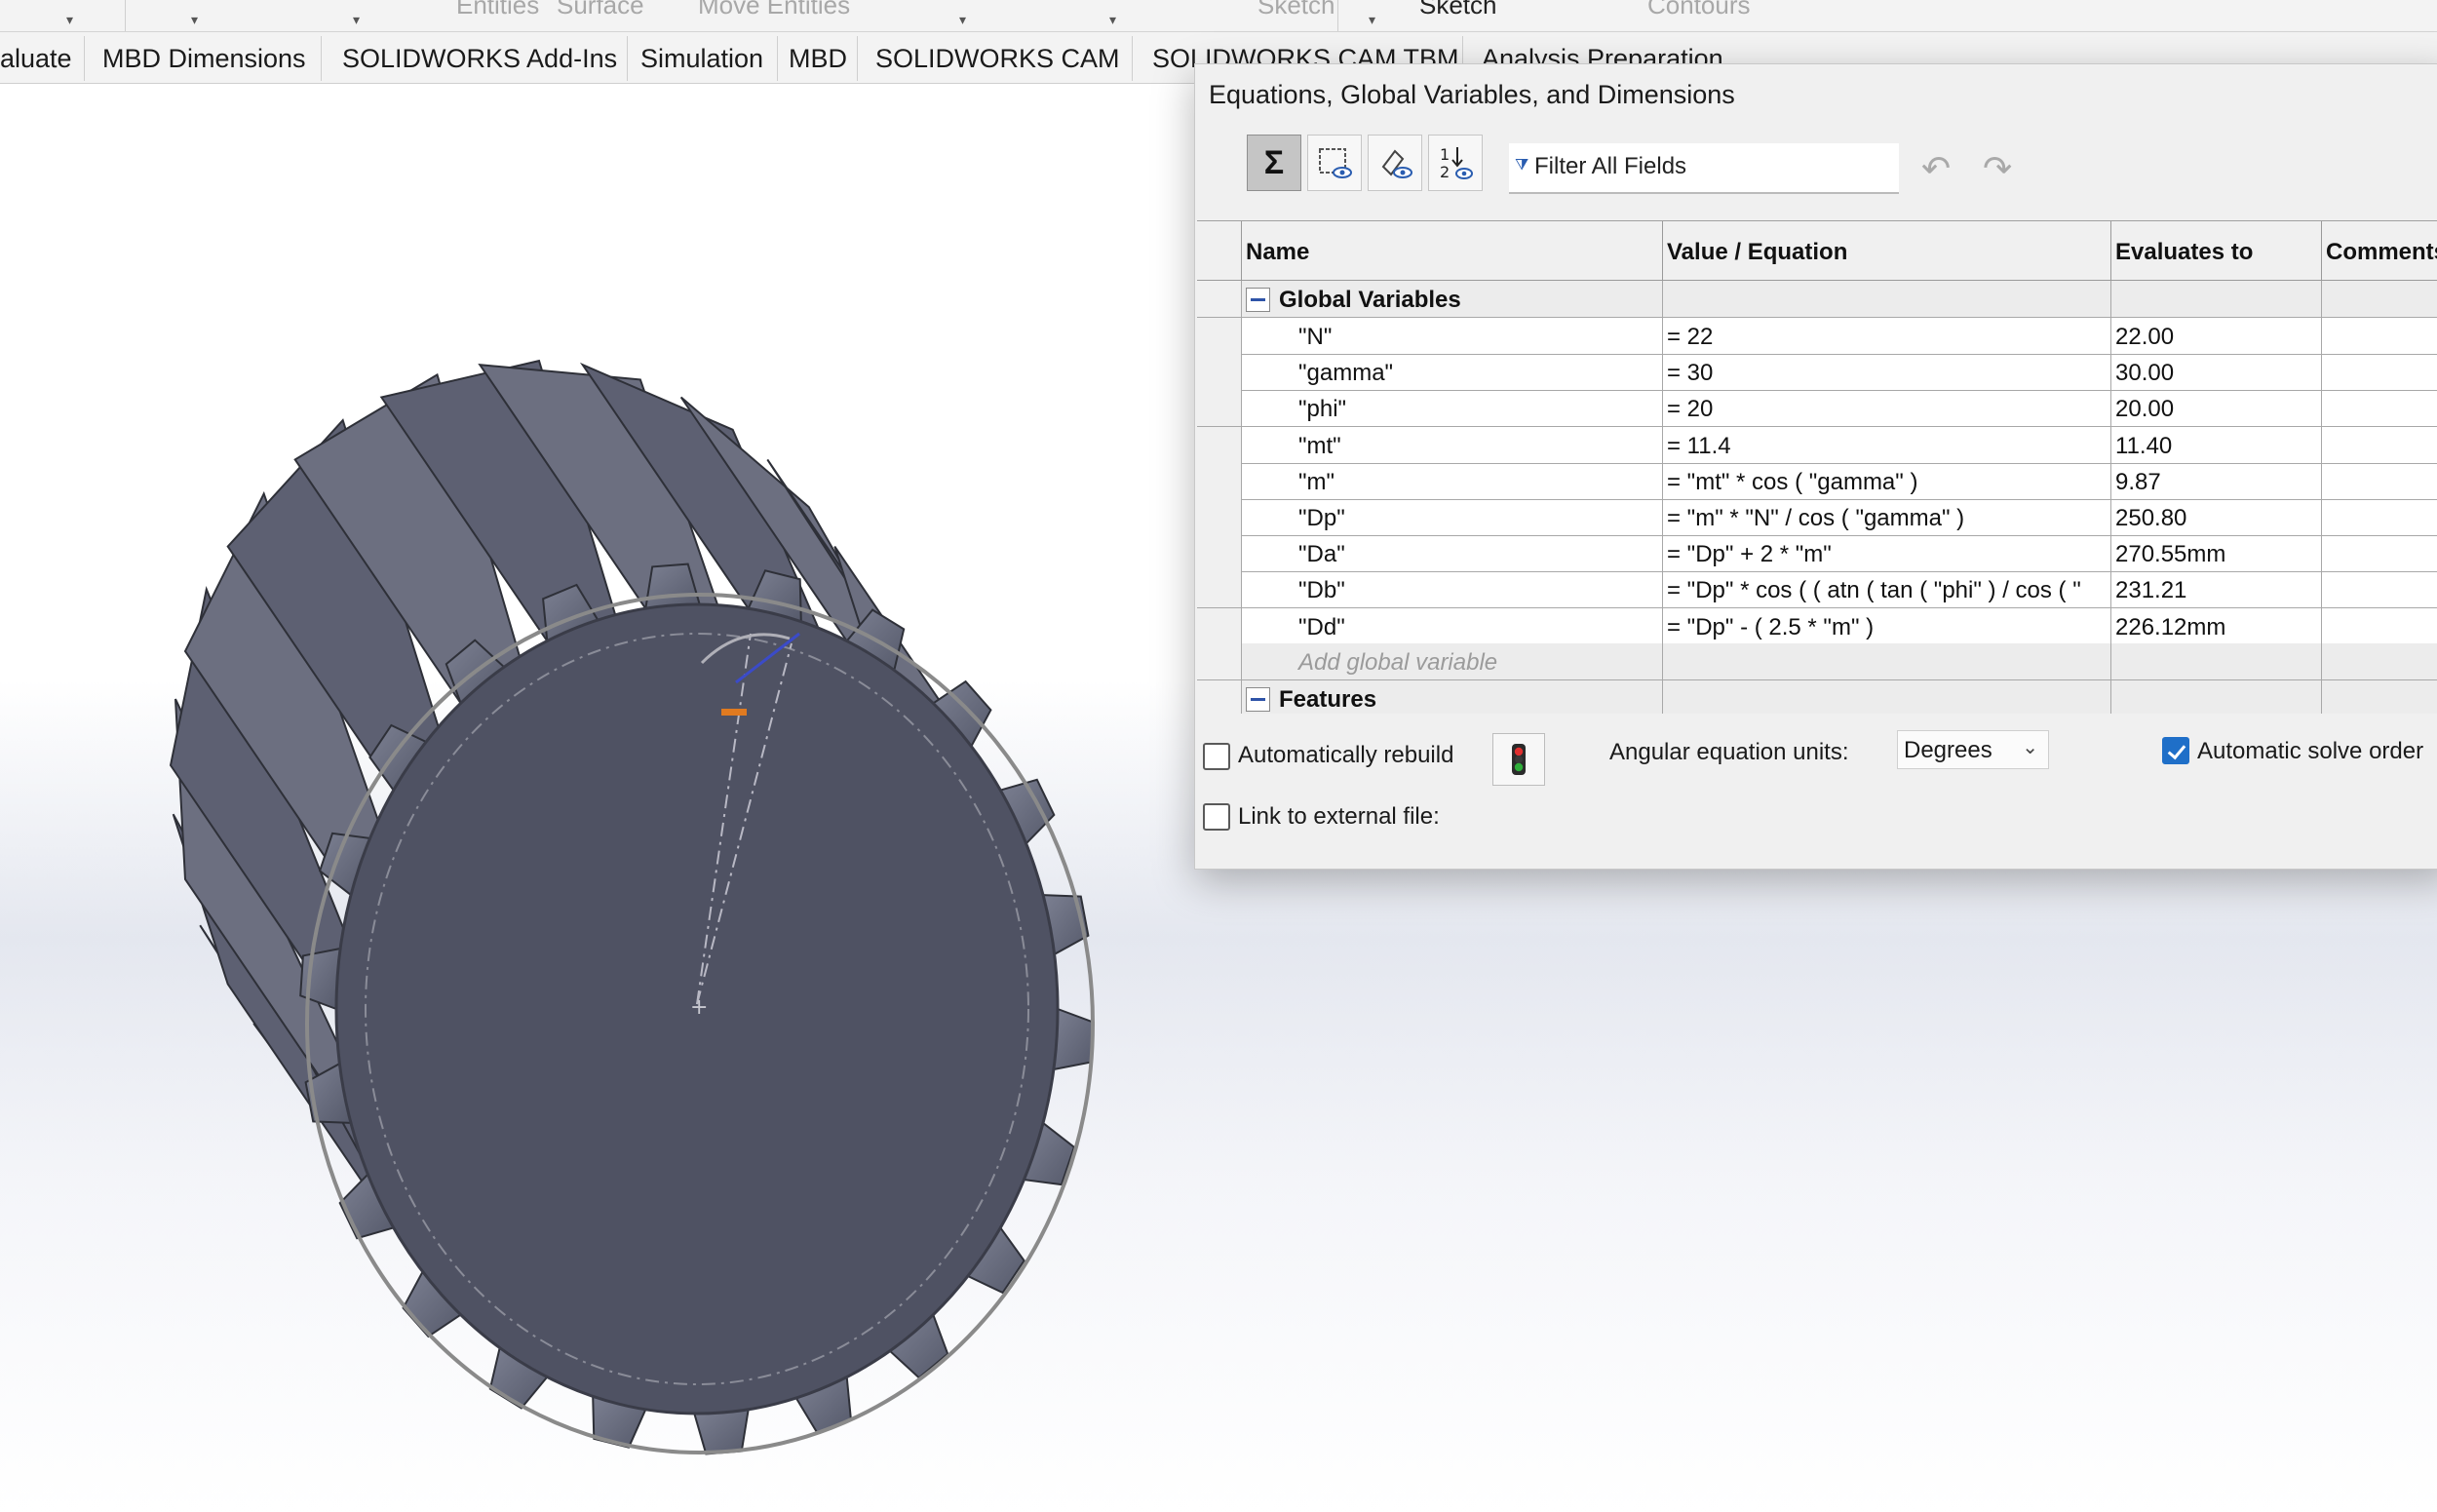 The image size is (2437, 1512). I want to click on ribbon-label-contours: Contours, so click(1699, 10).